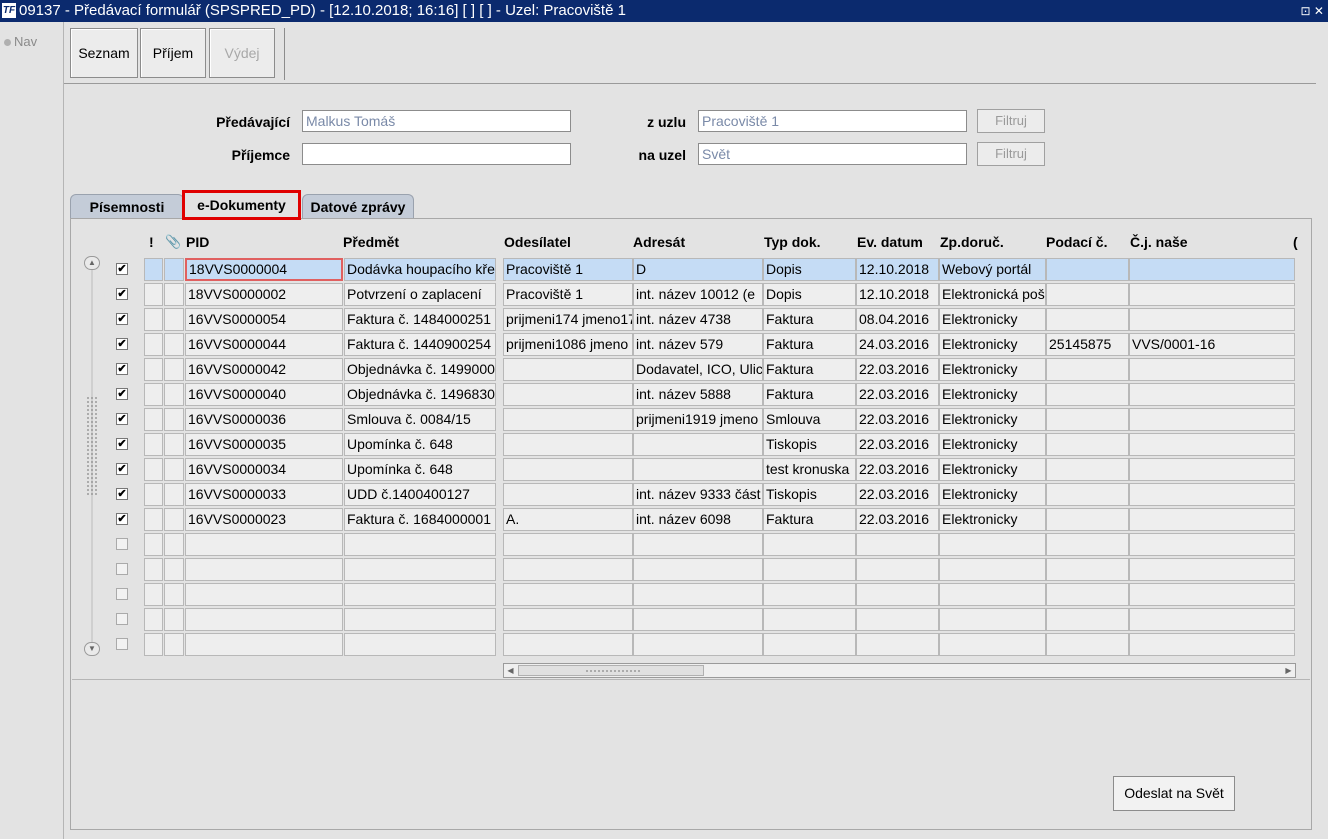 The height and width of the screenshot is (839, 1328). I want to click on pid-cell: 18VVS0000002, so click(264, 294).